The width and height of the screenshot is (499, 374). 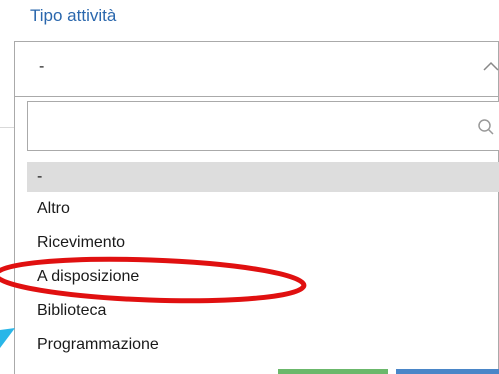 What do you see at coordinates (42, 66) in the screenshot?
I see `selected-value: -` at bounding box center [42, 66].